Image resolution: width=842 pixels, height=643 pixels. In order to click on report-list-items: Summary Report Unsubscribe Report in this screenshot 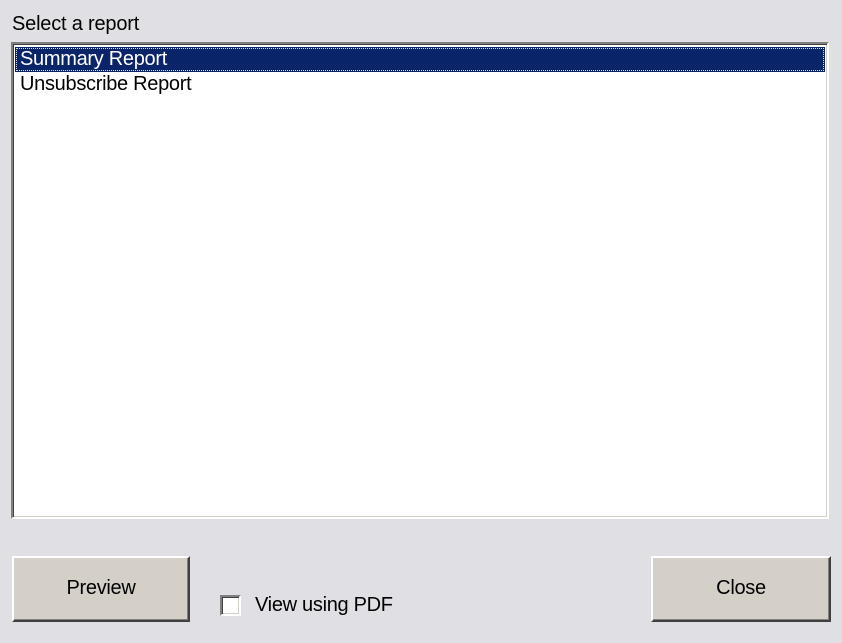, I will do `click(420, 70)`.